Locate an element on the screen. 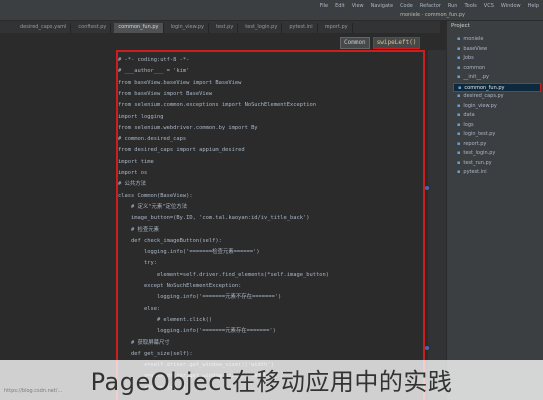  breadcrumb: moniele · common_fun.py is located at coordinates (432, 15).